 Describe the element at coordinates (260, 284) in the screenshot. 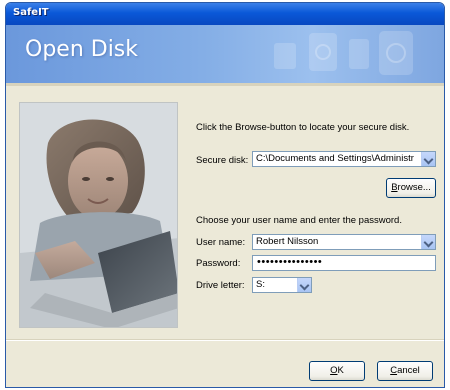

I see `drive-letter-value: S:` at that location.